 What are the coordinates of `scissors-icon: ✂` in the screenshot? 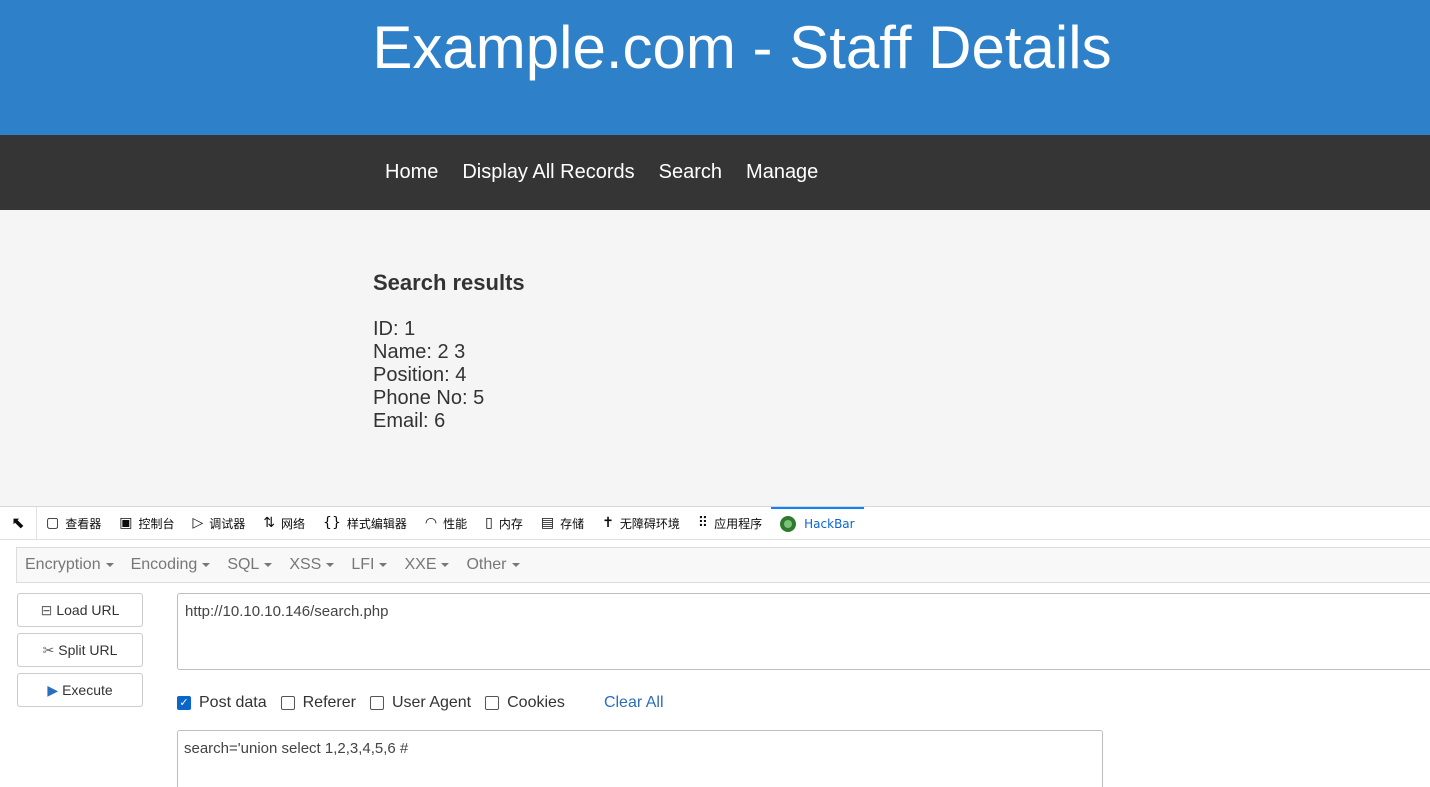 It's located at (48, 649).